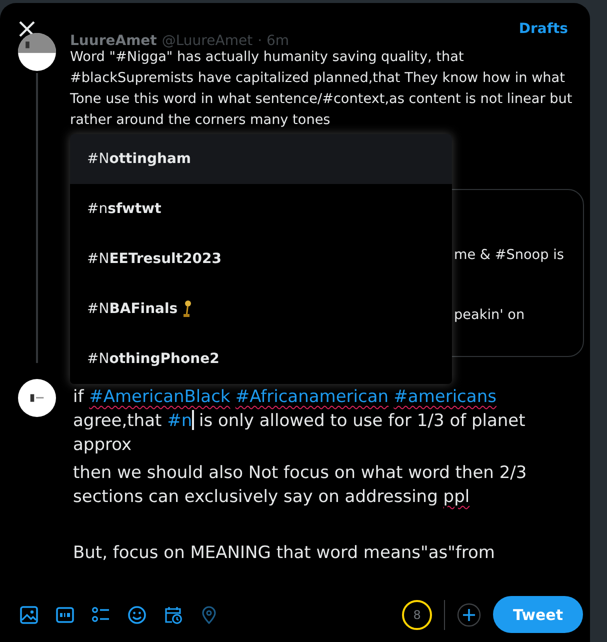 The width and height of the screenshot is (607, 642). I want to click on author-handle: @LuureAmet, so click(207, 41).